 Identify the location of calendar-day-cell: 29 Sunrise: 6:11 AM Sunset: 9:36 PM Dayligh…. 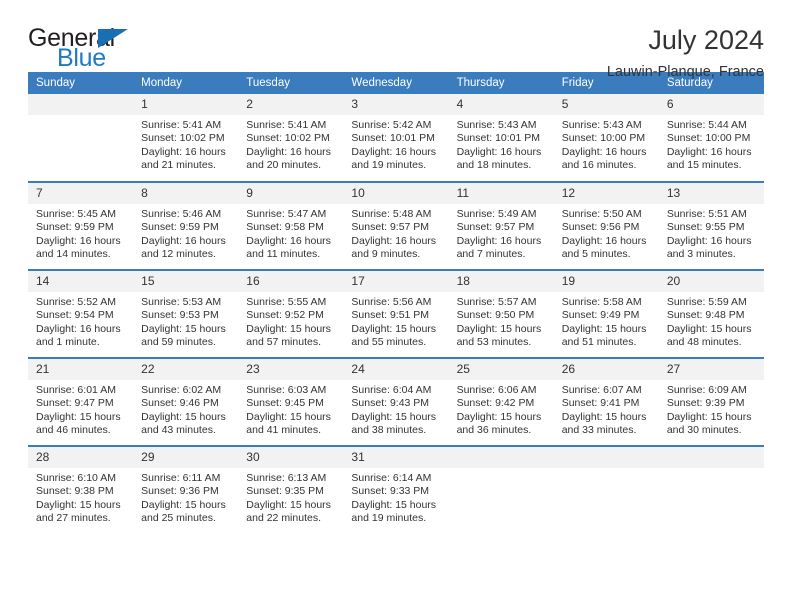
(186, 489).